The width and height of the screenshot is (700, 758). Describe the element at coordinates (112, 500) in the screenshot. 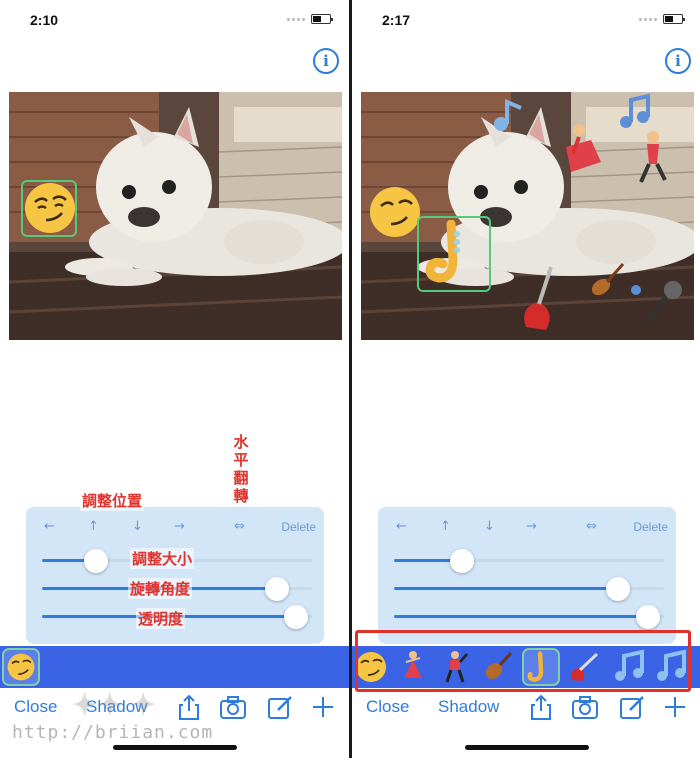

I see `annotation-adjust-position: 調整位置` at that location.